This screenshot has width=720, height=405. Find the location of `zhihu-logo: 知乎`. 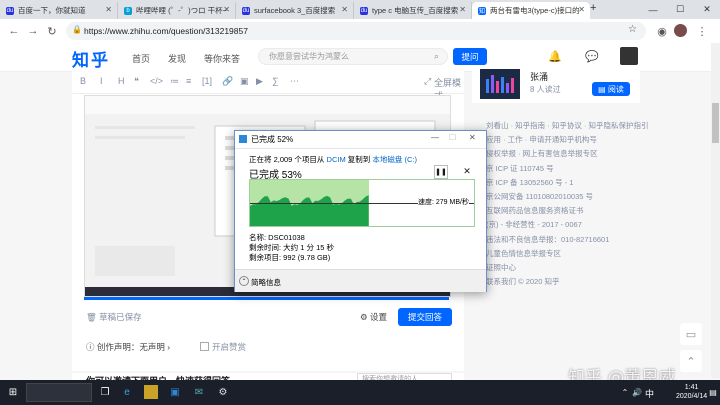

zhihu-logo: 知乎 is located at coordinates (91, 58).